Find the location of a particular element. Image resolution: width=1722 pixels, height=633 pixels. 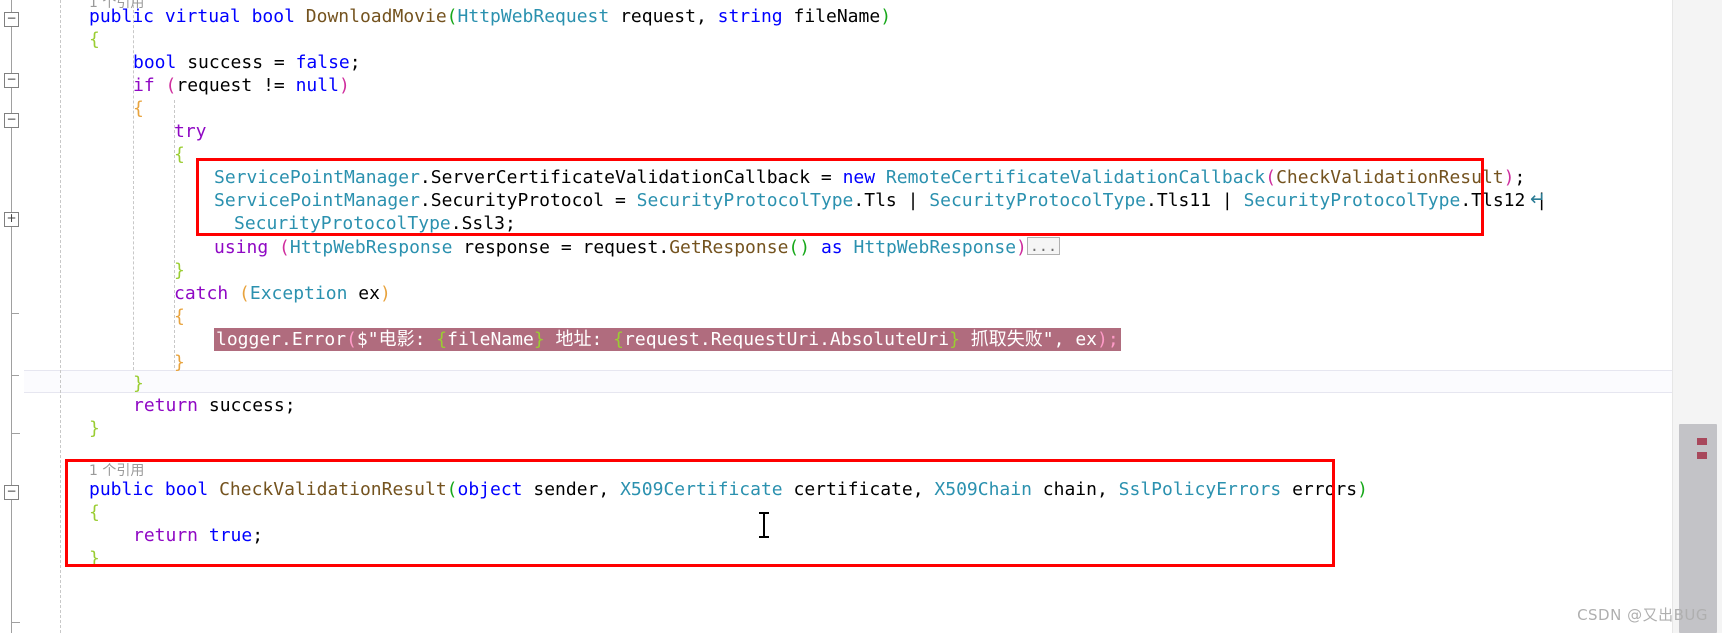

code-line-open-brace-checkvalidation: { is located at coordinates (94, 512).